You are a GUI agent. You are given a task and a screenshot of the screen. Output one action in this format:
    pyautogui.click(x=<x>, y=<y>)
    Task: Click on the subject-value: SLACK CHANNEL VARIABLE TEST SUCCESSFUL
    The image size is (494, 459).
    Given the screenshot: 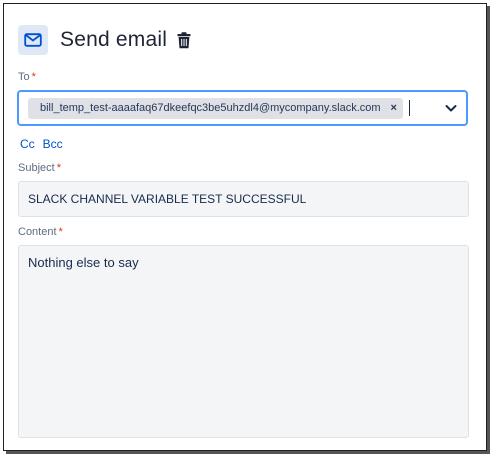 What is the action you would take?
    pyautogui.click(x=167, y=199)
    